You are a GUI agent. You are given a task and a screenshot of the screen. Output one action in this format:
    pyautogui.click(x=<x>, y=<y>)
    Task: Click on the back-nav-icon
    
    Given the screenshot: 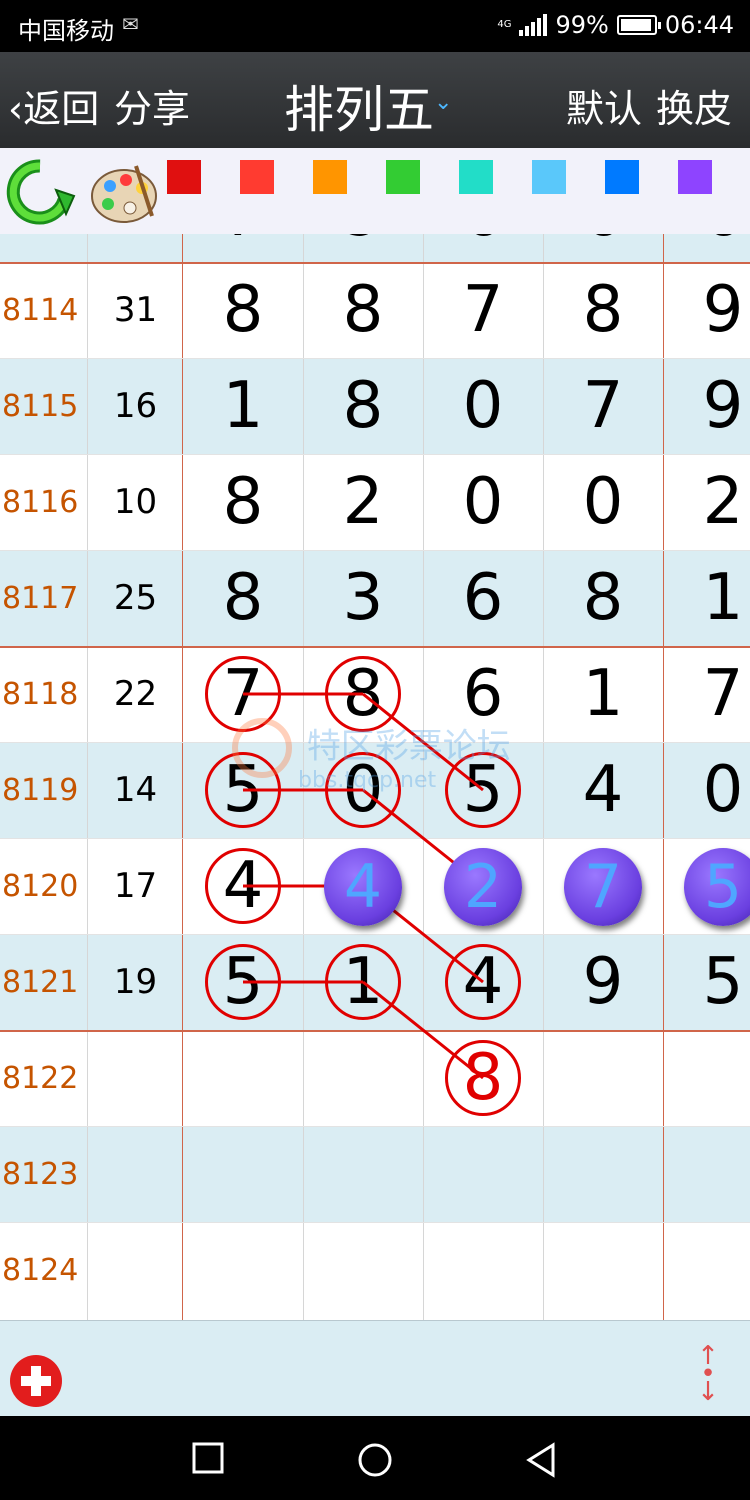 What is the action you would take?
    pyautogui.click(x=541, y=1460)
    